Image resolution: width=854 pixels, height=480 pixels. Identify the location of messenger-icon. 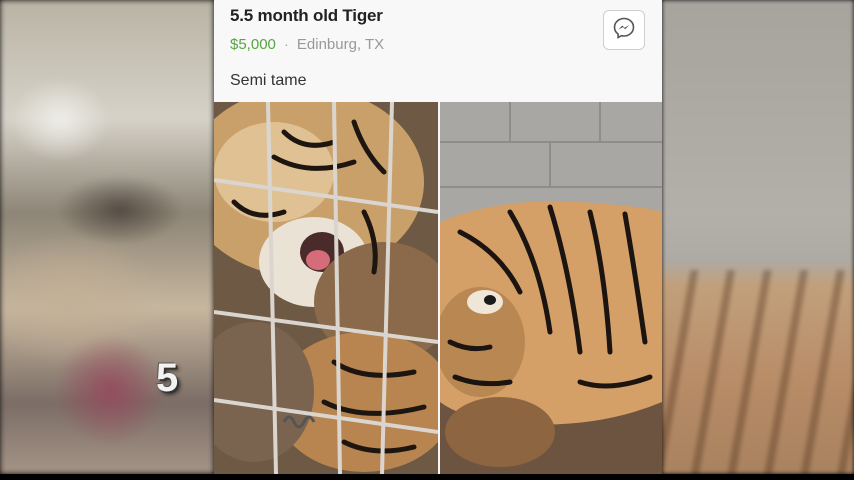
(624, 30).